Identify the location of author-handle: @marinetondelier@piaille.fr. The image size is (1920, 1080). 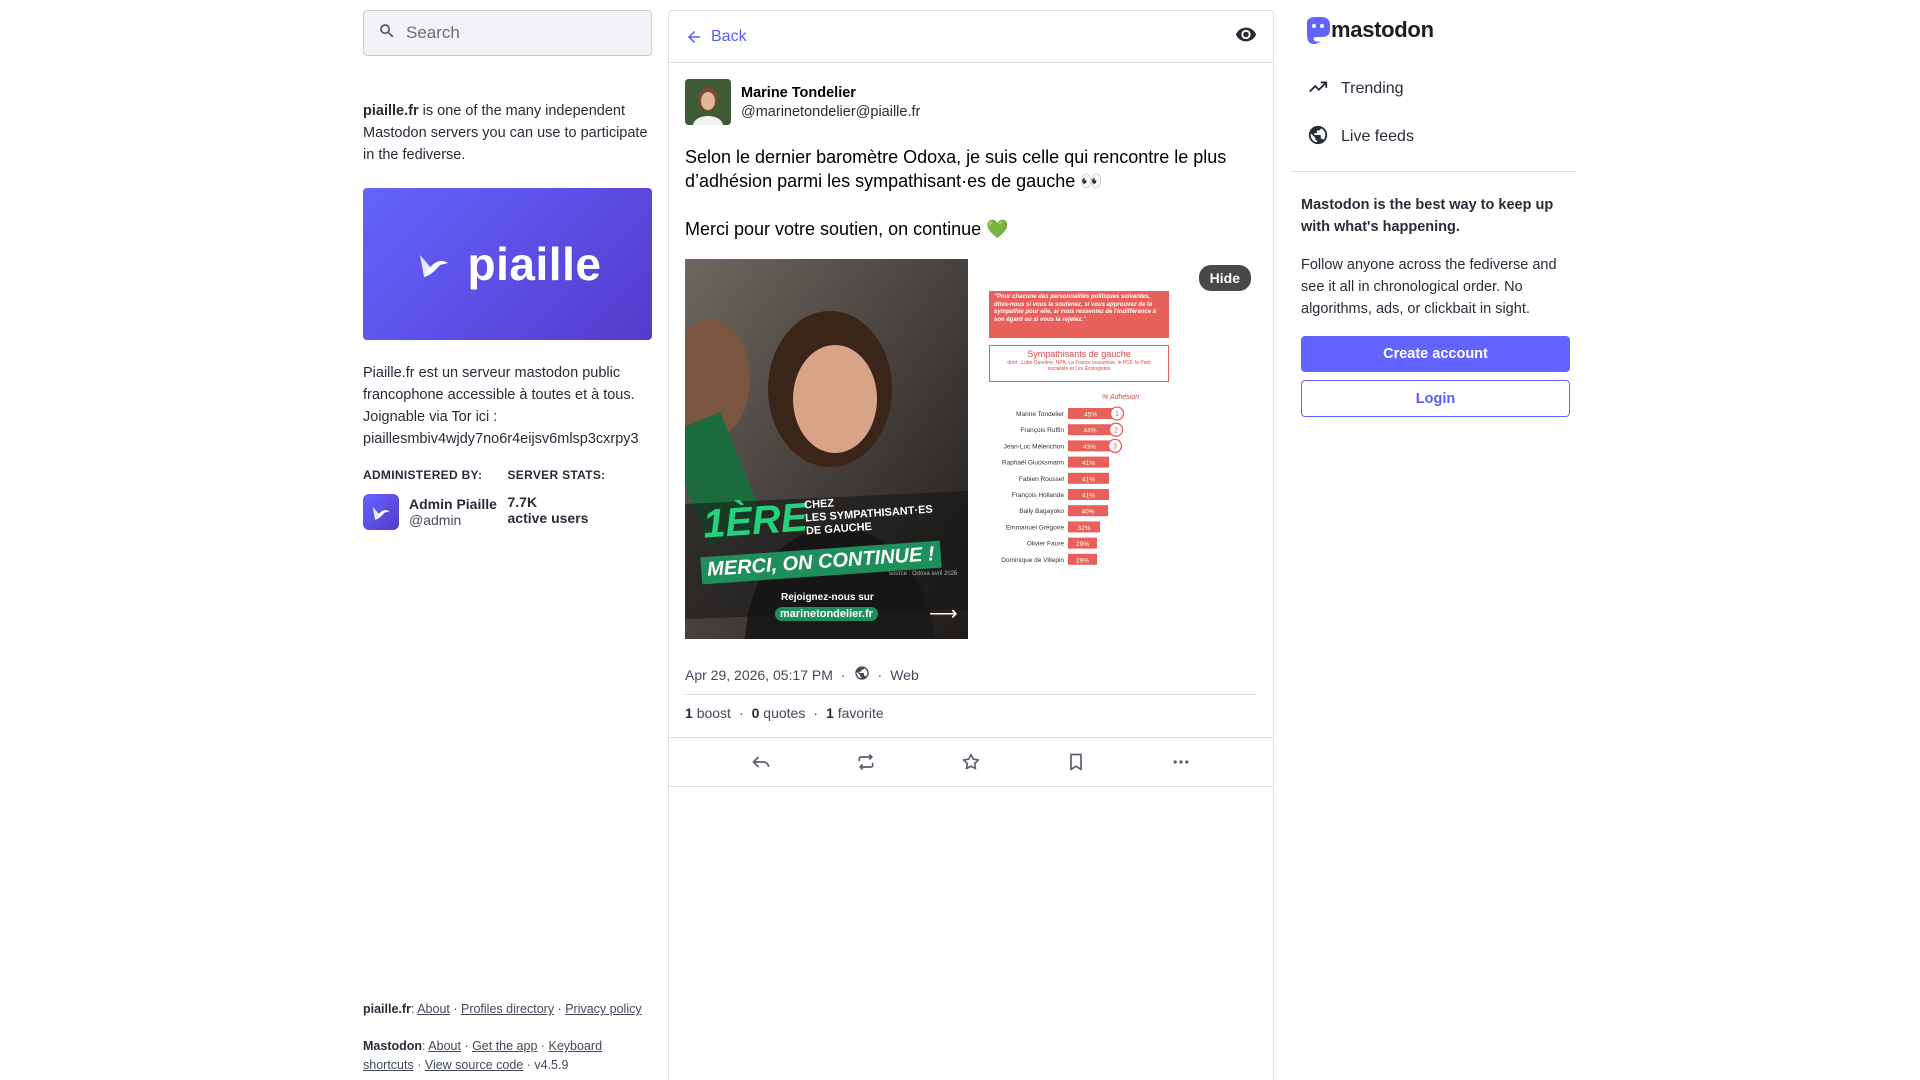
(830, 112).